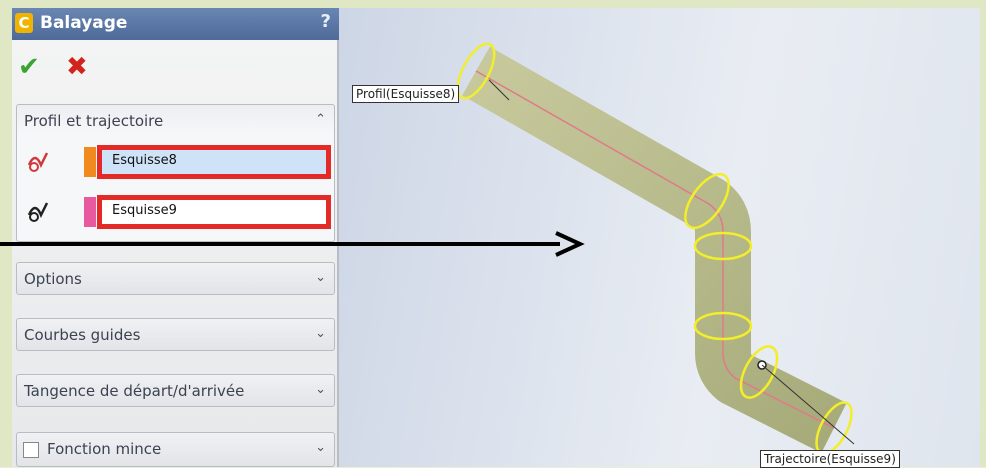 The image size is (986, 468). What do you see at coordinates (134, 391) in the screenshot?
I see `section-title-tangency: Tangence de départ/d'arrivée` at bounding box center [134, 391].